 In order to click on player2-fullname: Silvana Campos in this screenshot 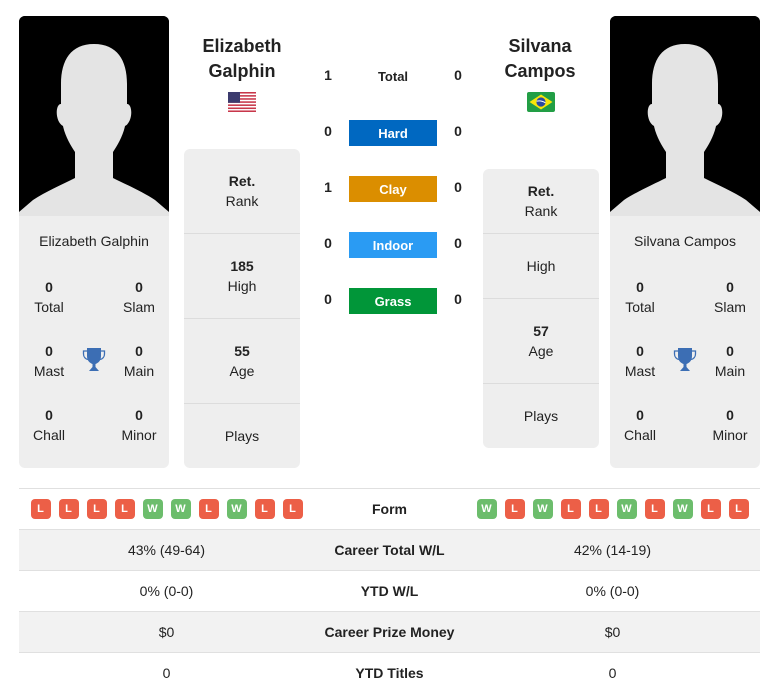, I will do `click(685, 241)`.